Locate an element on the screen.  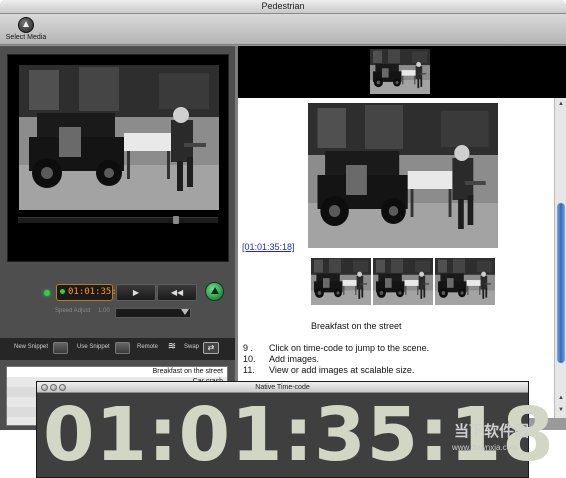
zoom-button is located at coordinates (62, 387).